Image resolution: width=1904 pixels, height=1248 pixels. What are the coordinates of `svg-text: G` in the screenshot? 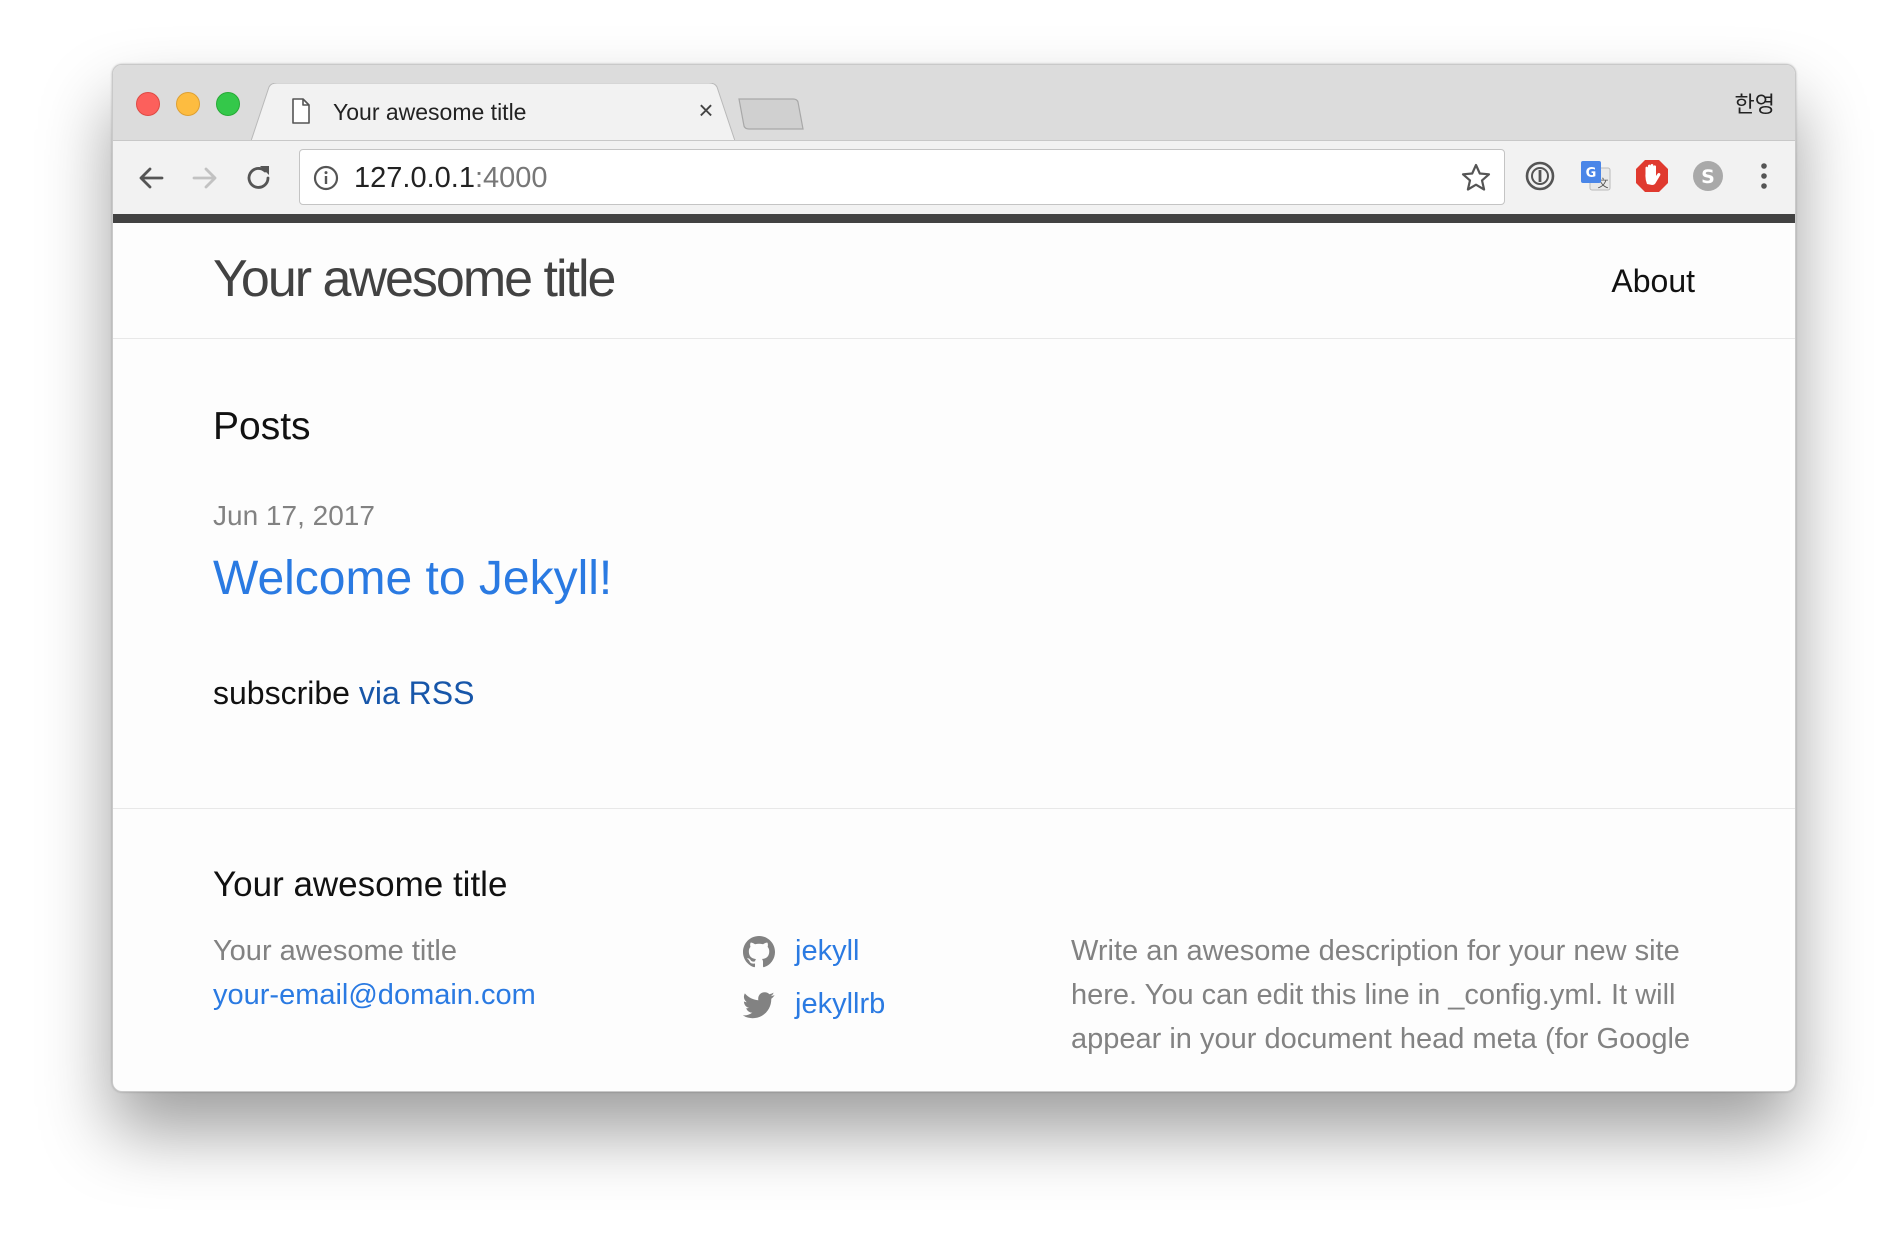 It's located at (1591, 173).